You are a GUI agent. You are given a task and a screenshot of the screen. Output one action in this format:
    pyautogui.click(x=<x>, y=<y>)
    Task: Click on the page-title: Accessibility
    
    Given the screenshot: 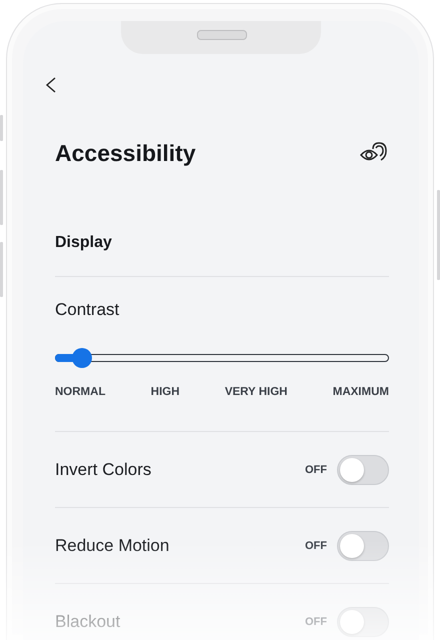 What is the action you would take?
    pyautogui.click(x=125, y=153)
    